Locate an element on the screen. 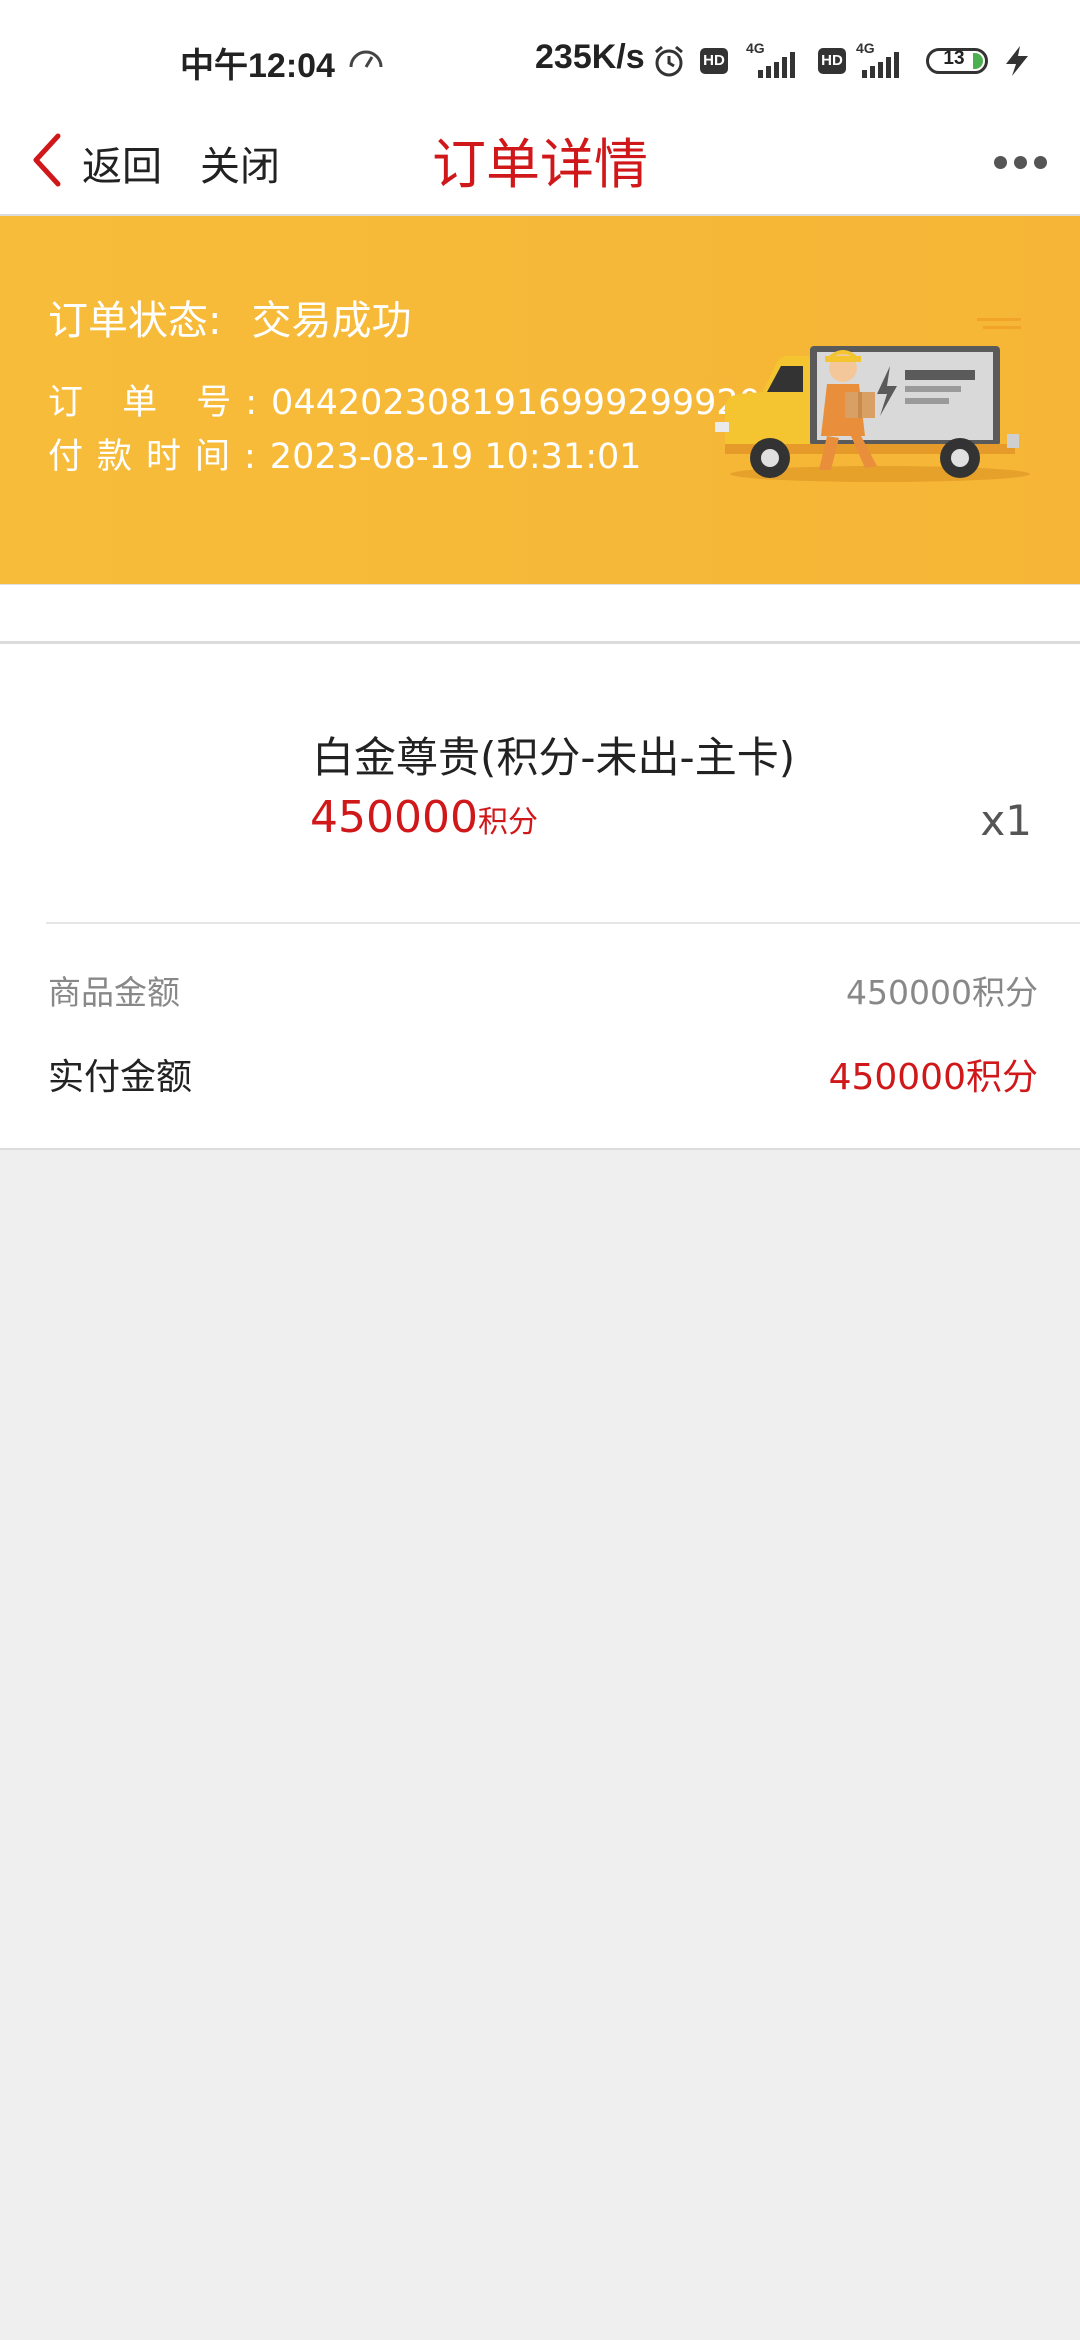 This screenshot has height=2340, width=1080. back-button: 返回 is located at coordinates (105, 160).